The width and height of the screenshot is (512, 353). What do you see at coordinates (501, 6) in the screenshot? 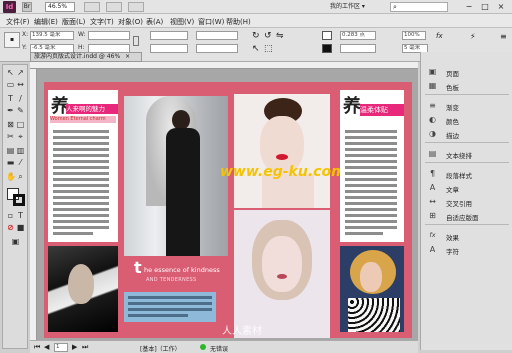
I see `close-button: ×` at bounding box center [501, 6].